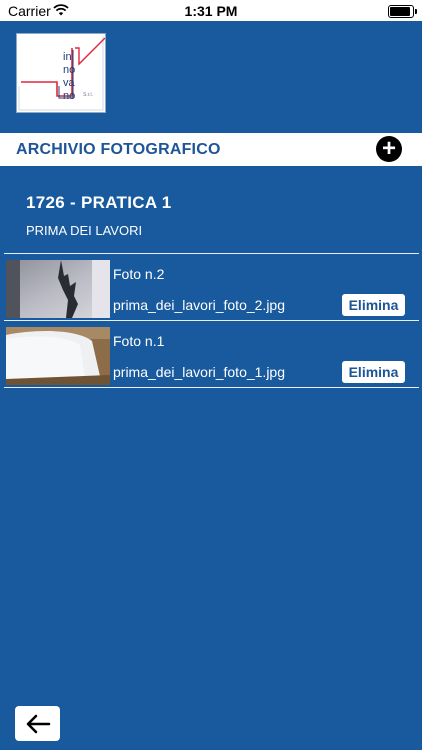 This screenshot has width=422, height=750. I want to click on back-button, so click(37, 723).